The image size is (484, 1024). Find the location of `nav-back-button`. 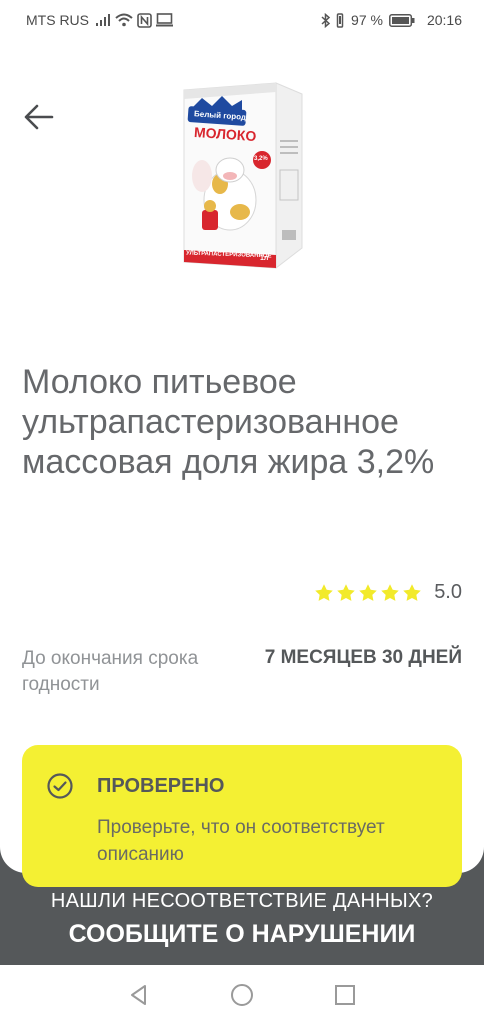

nav-back-button is located at coordinates (139, 995).